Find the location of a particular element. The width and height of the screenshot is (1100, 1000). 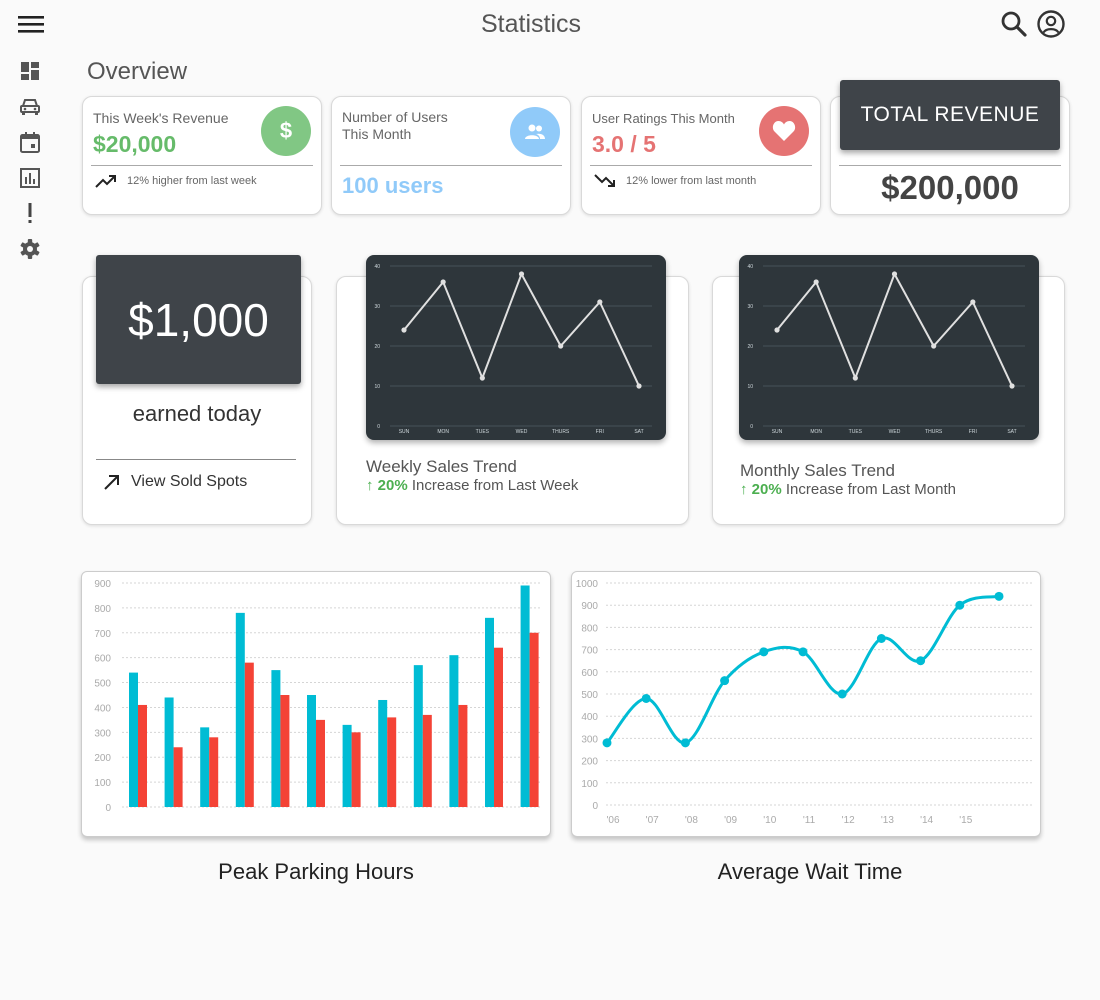

y-tick-label: 700 is located at coordinates (589, 651).